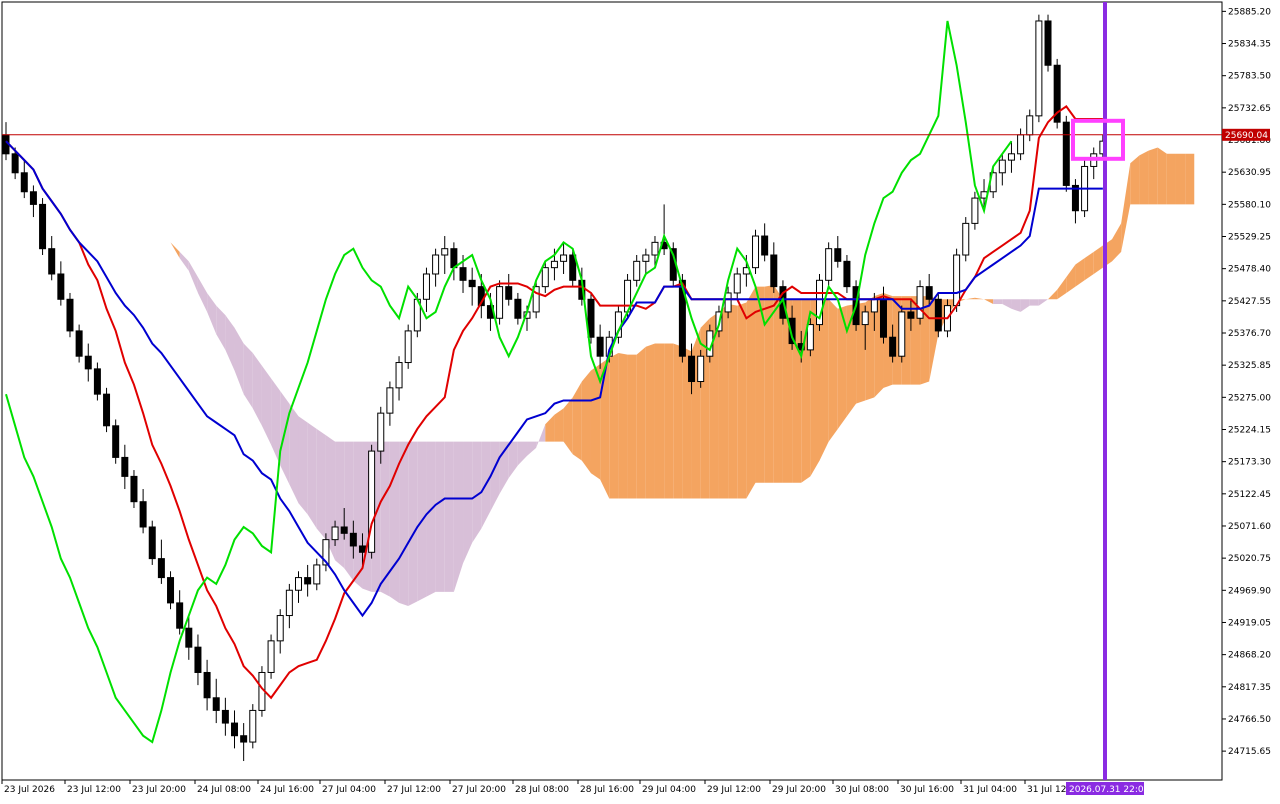 The height and width of the screenshot is (804, 1280). I want to click on y-tick-label: 25580.10, so click(1249, 205).